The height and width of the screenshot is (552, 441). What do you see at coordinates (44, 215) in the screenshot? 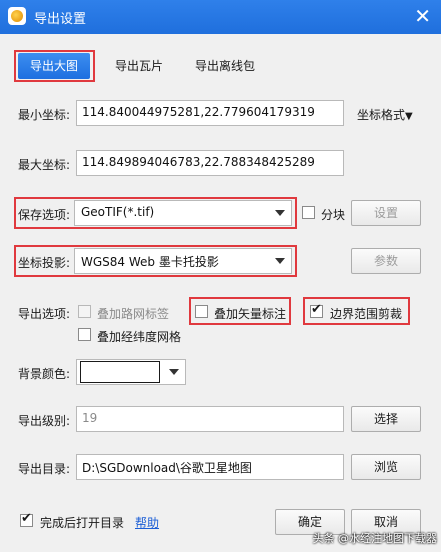
I see `save-option-label: 保存选项:` at bounding box center [44, 215].